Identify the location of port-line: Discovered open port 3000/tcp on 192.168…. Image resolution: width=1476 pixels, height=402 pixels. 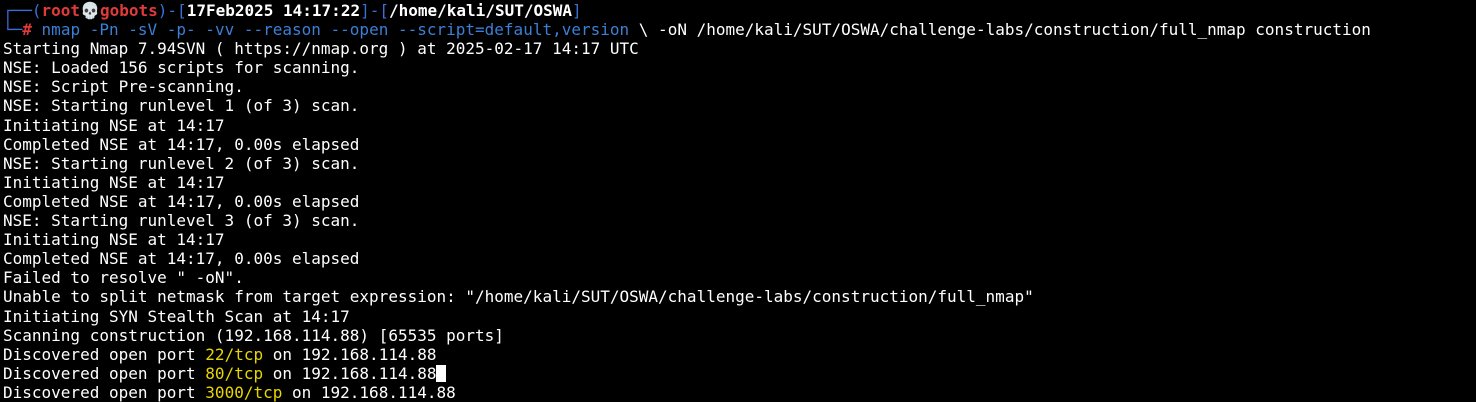
(739, 392).